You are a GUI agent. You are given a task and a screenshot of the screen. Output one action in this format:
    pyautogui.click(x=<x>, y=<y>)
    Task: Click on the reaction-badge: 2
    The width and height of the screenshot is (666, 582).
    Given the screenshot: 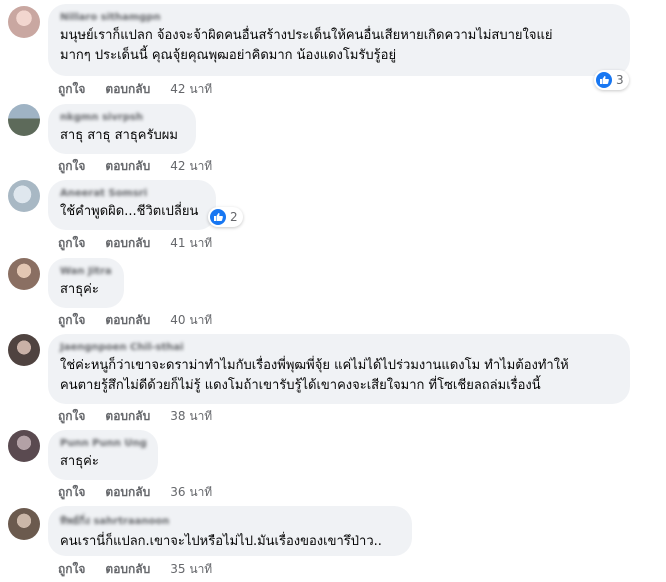 What is the action you would take?
    pyautogui.click(x=225, y=217)
    